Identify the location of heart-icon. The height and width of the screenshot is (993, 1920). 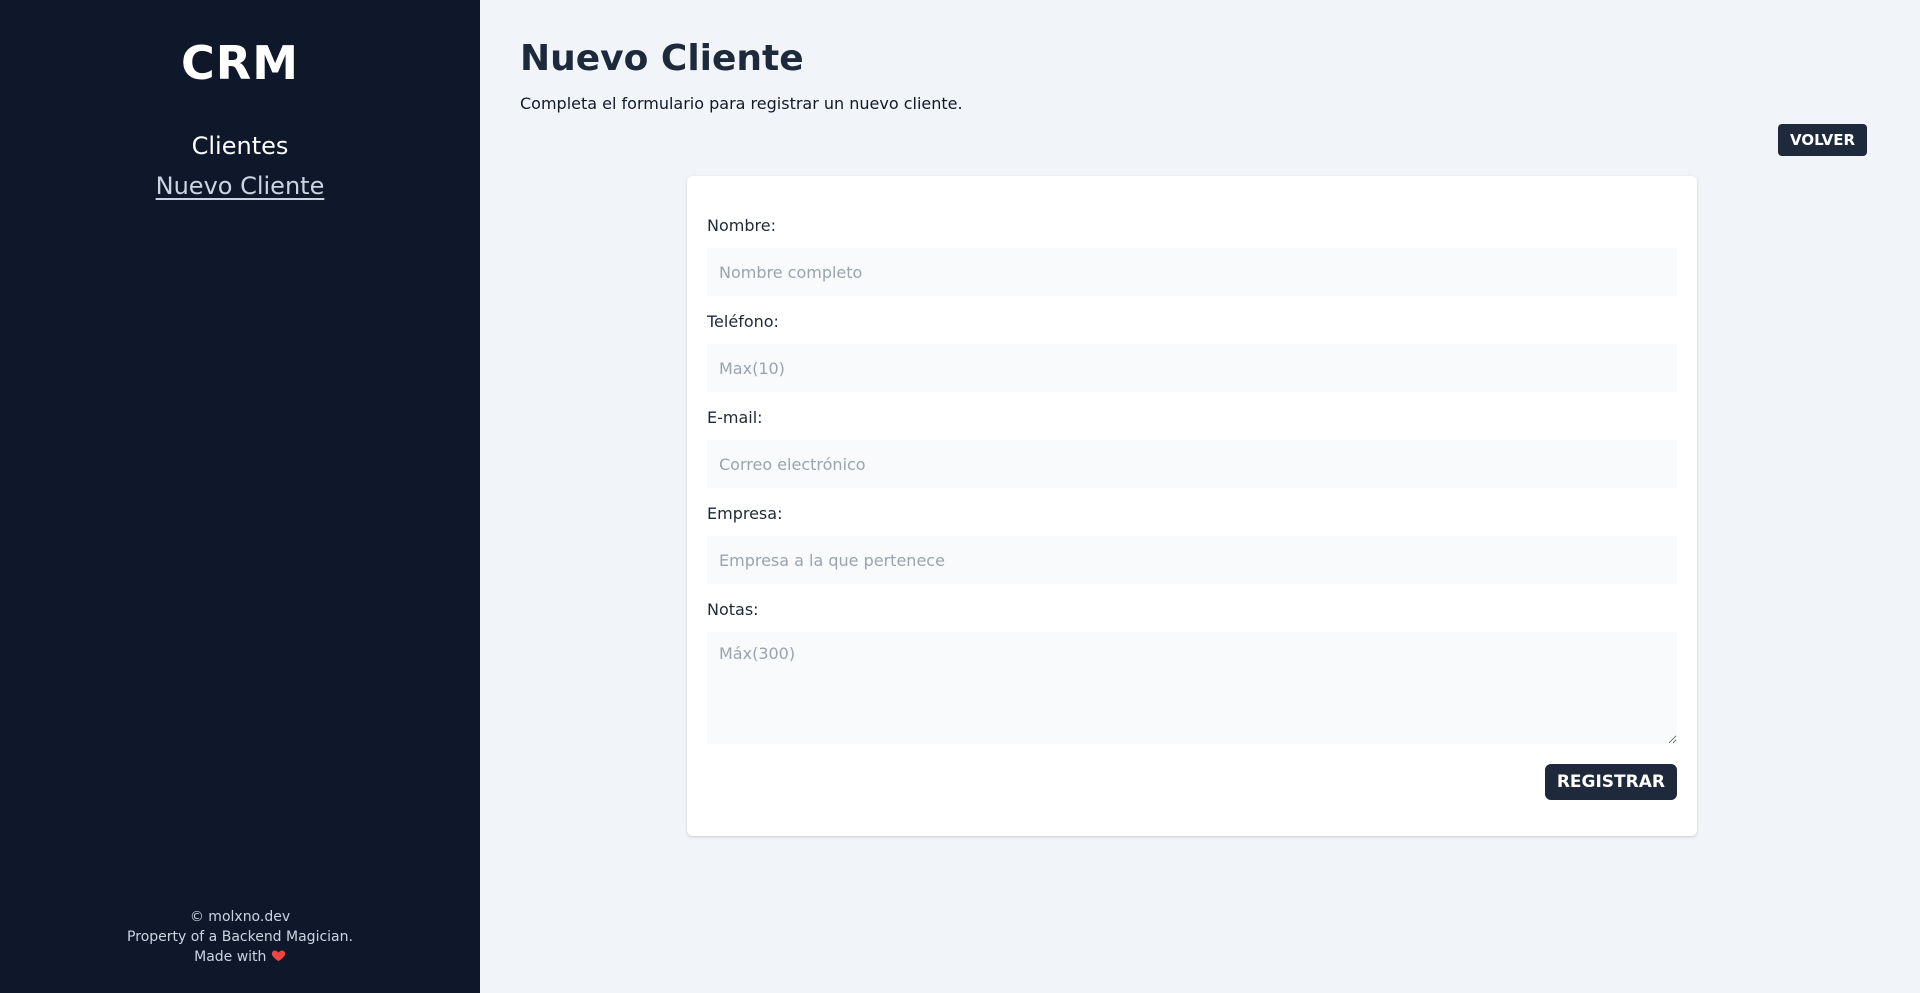
(278, 956).